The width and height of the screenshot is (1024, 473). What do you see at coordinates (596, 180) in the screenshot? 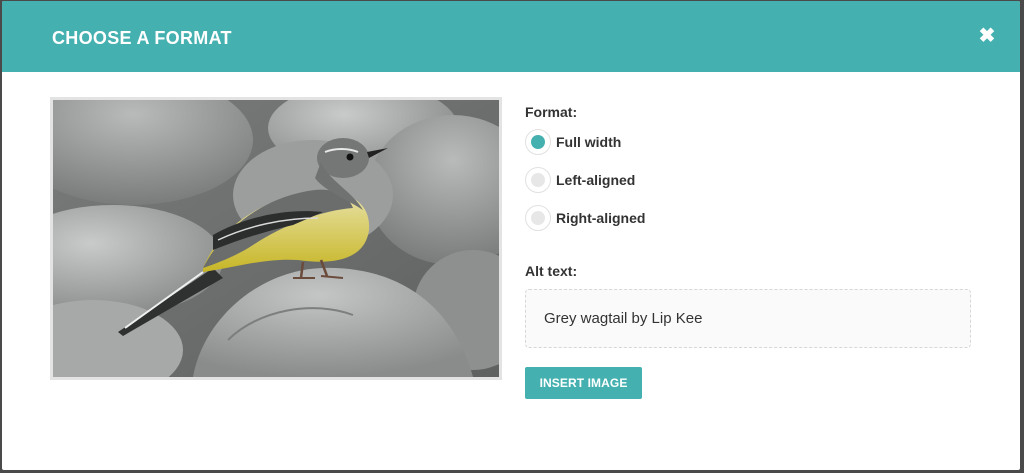
I see `radio-label-left-aligned: Left-aligned` at bounding box center [596, 180].